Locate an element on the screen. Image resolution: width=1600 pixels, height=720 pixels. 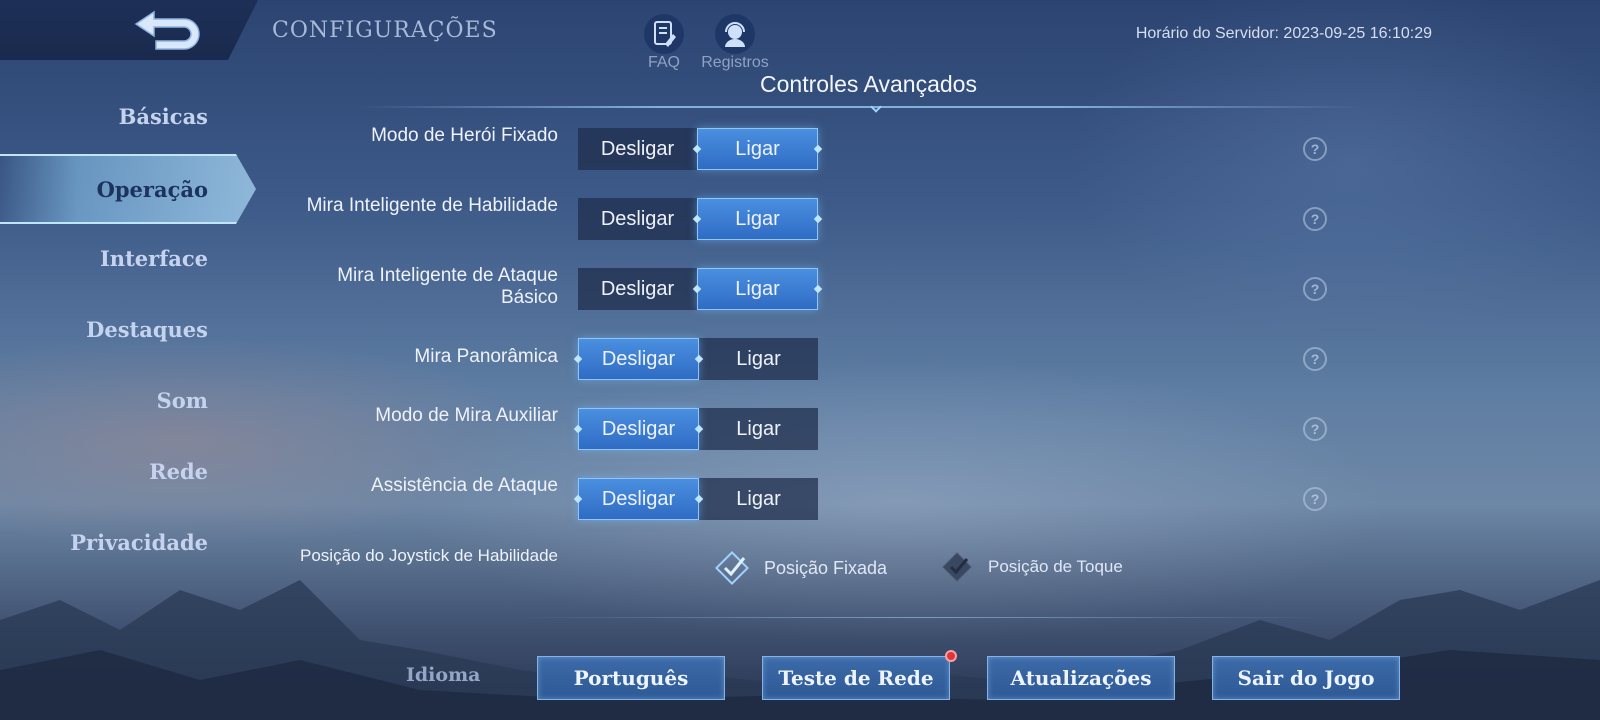
records-label: Registros is located at coordinates (735, 62).